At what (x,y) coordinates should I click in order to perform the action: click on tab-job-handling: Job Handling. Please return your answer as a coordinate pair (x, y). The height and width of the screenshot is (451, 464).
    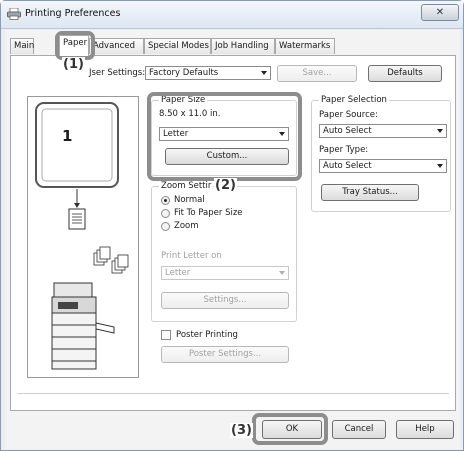
    Looking at the image, I should click on (243, 46).